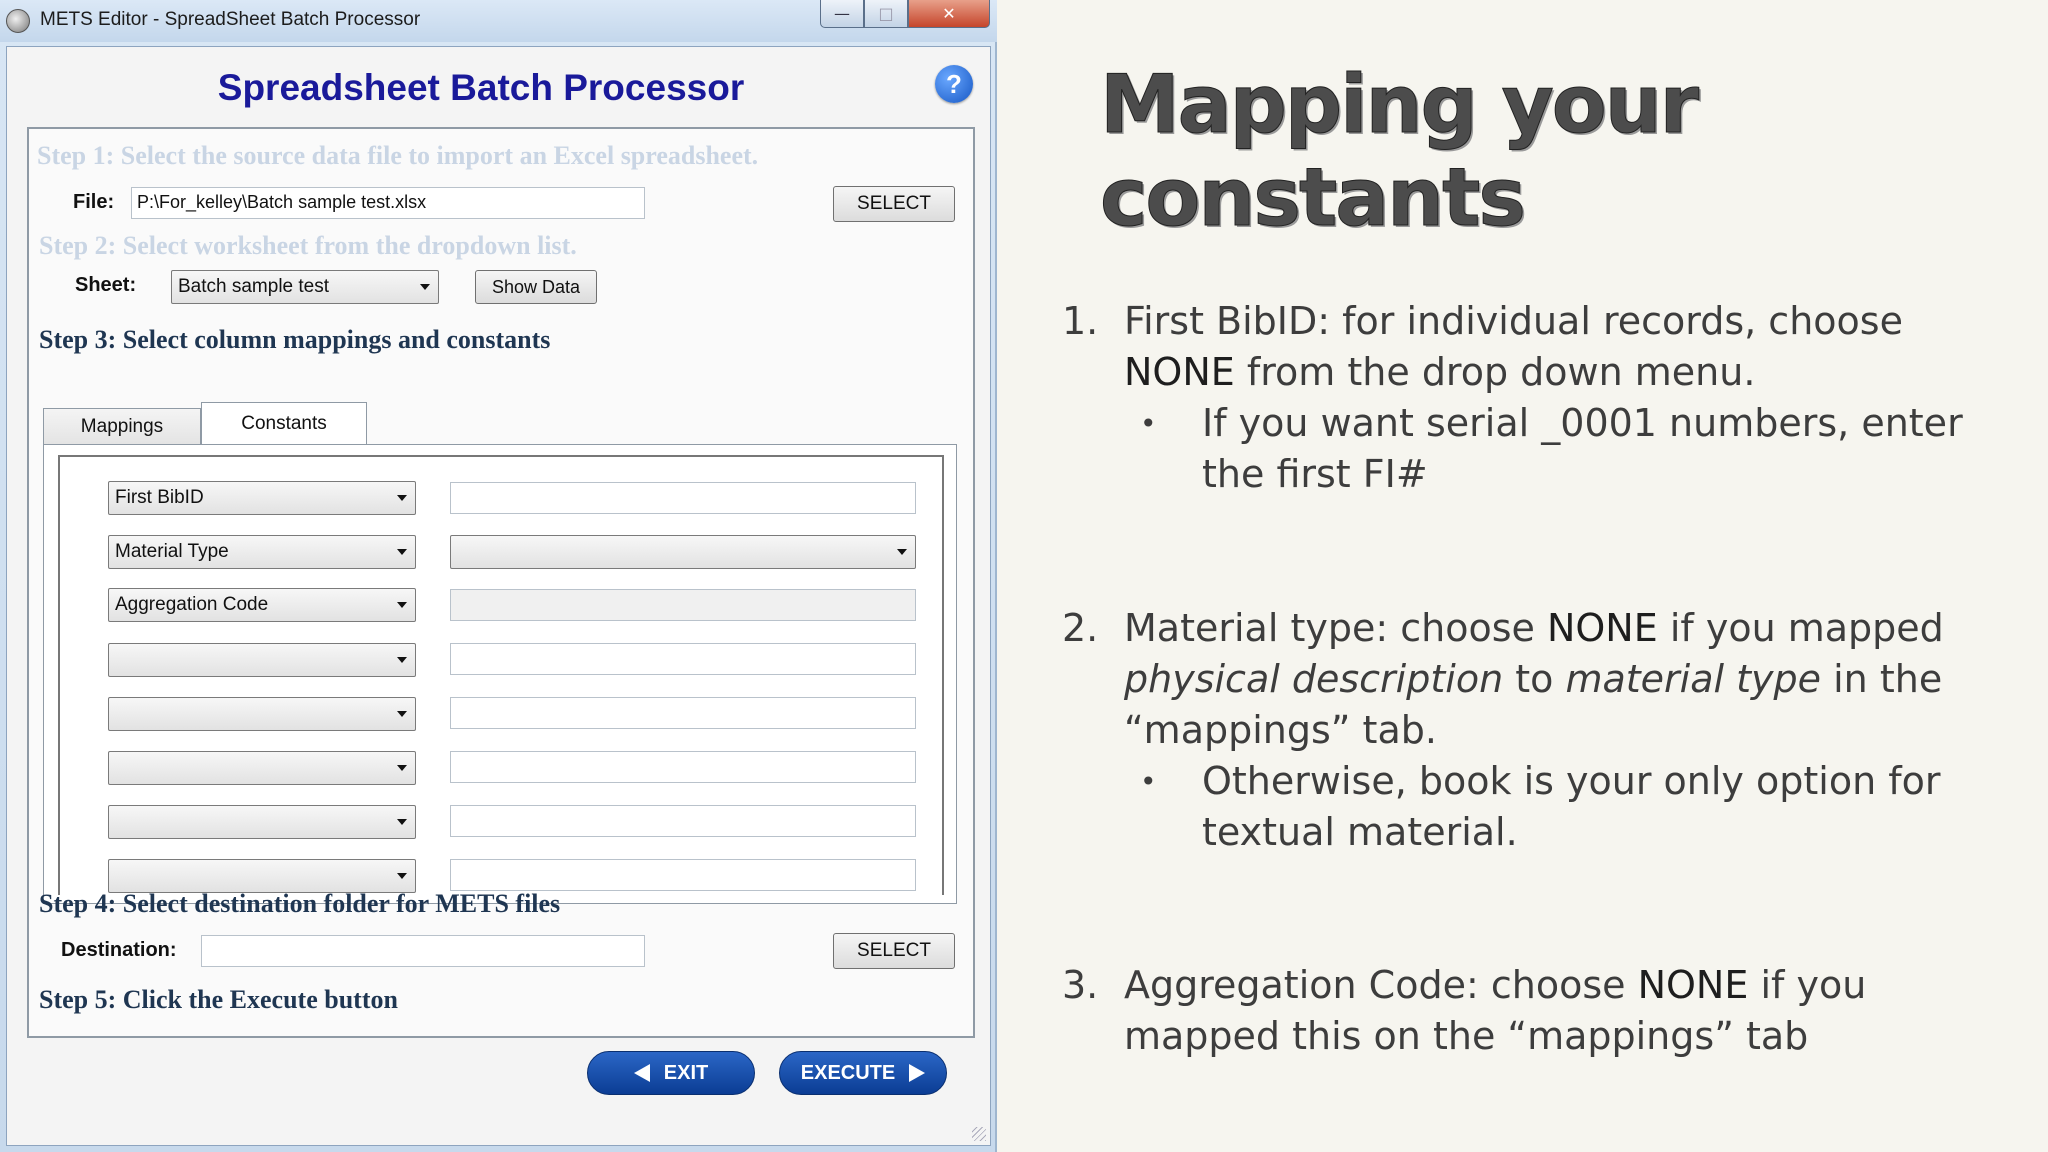 This screenshot has height=1152, width=2048. What do you see at coordinates (18, 21) in the screenshot?
I see `app-icon` at bounding box center [18, 21].